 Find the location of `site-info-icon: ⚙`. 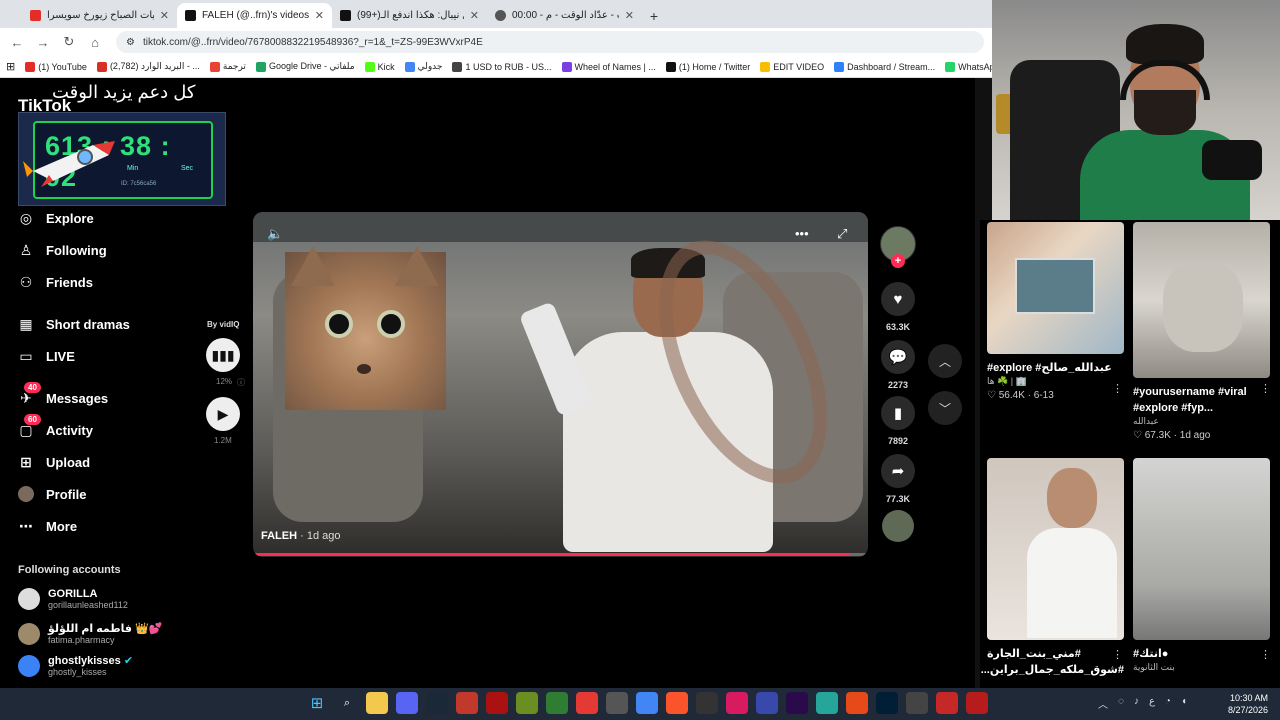

site-info-icon: ⚙ is located at coordinates (130, 42).